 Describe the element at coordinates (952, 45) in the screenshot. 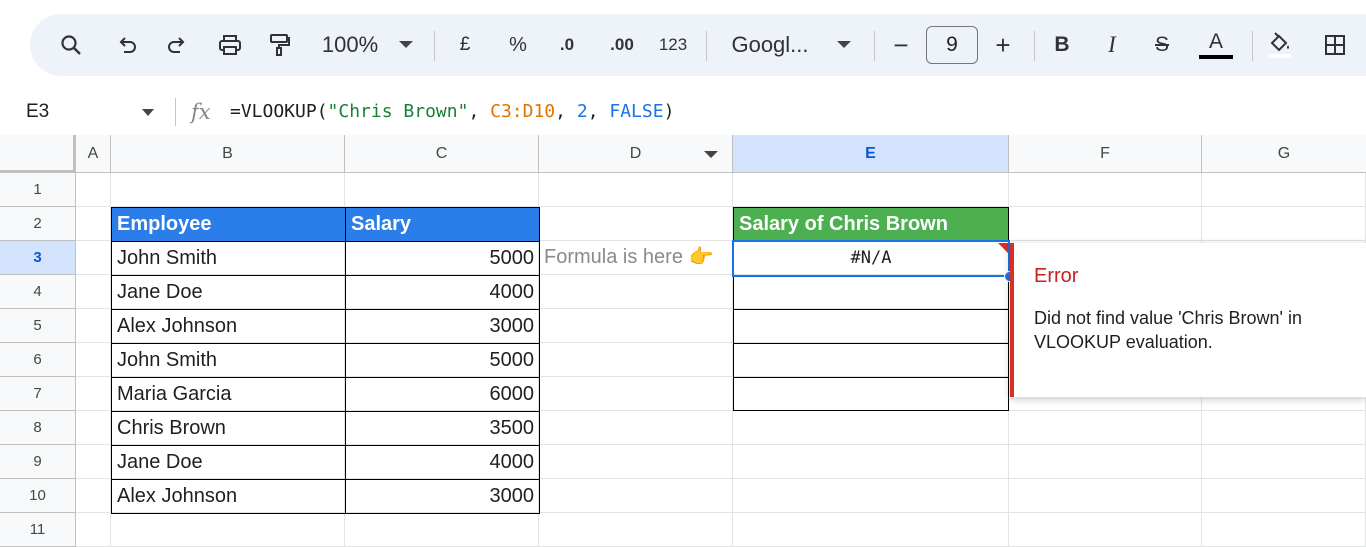

I see `font-size-input: 9` at that location.